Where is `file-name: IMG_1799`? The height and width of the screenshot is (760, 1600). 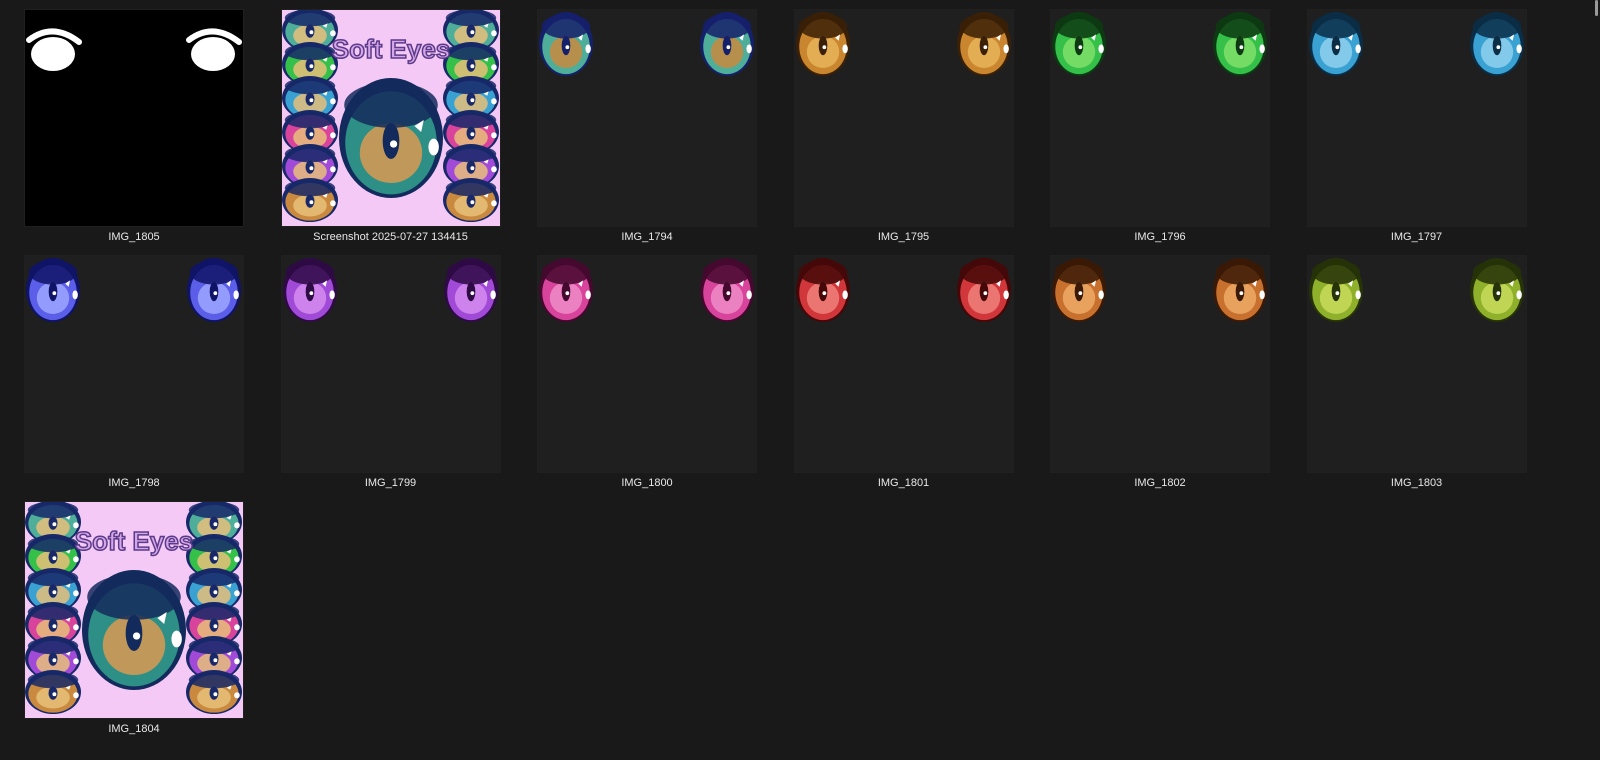 file-name: IMG_1799 is located at coordinates (390, 483).